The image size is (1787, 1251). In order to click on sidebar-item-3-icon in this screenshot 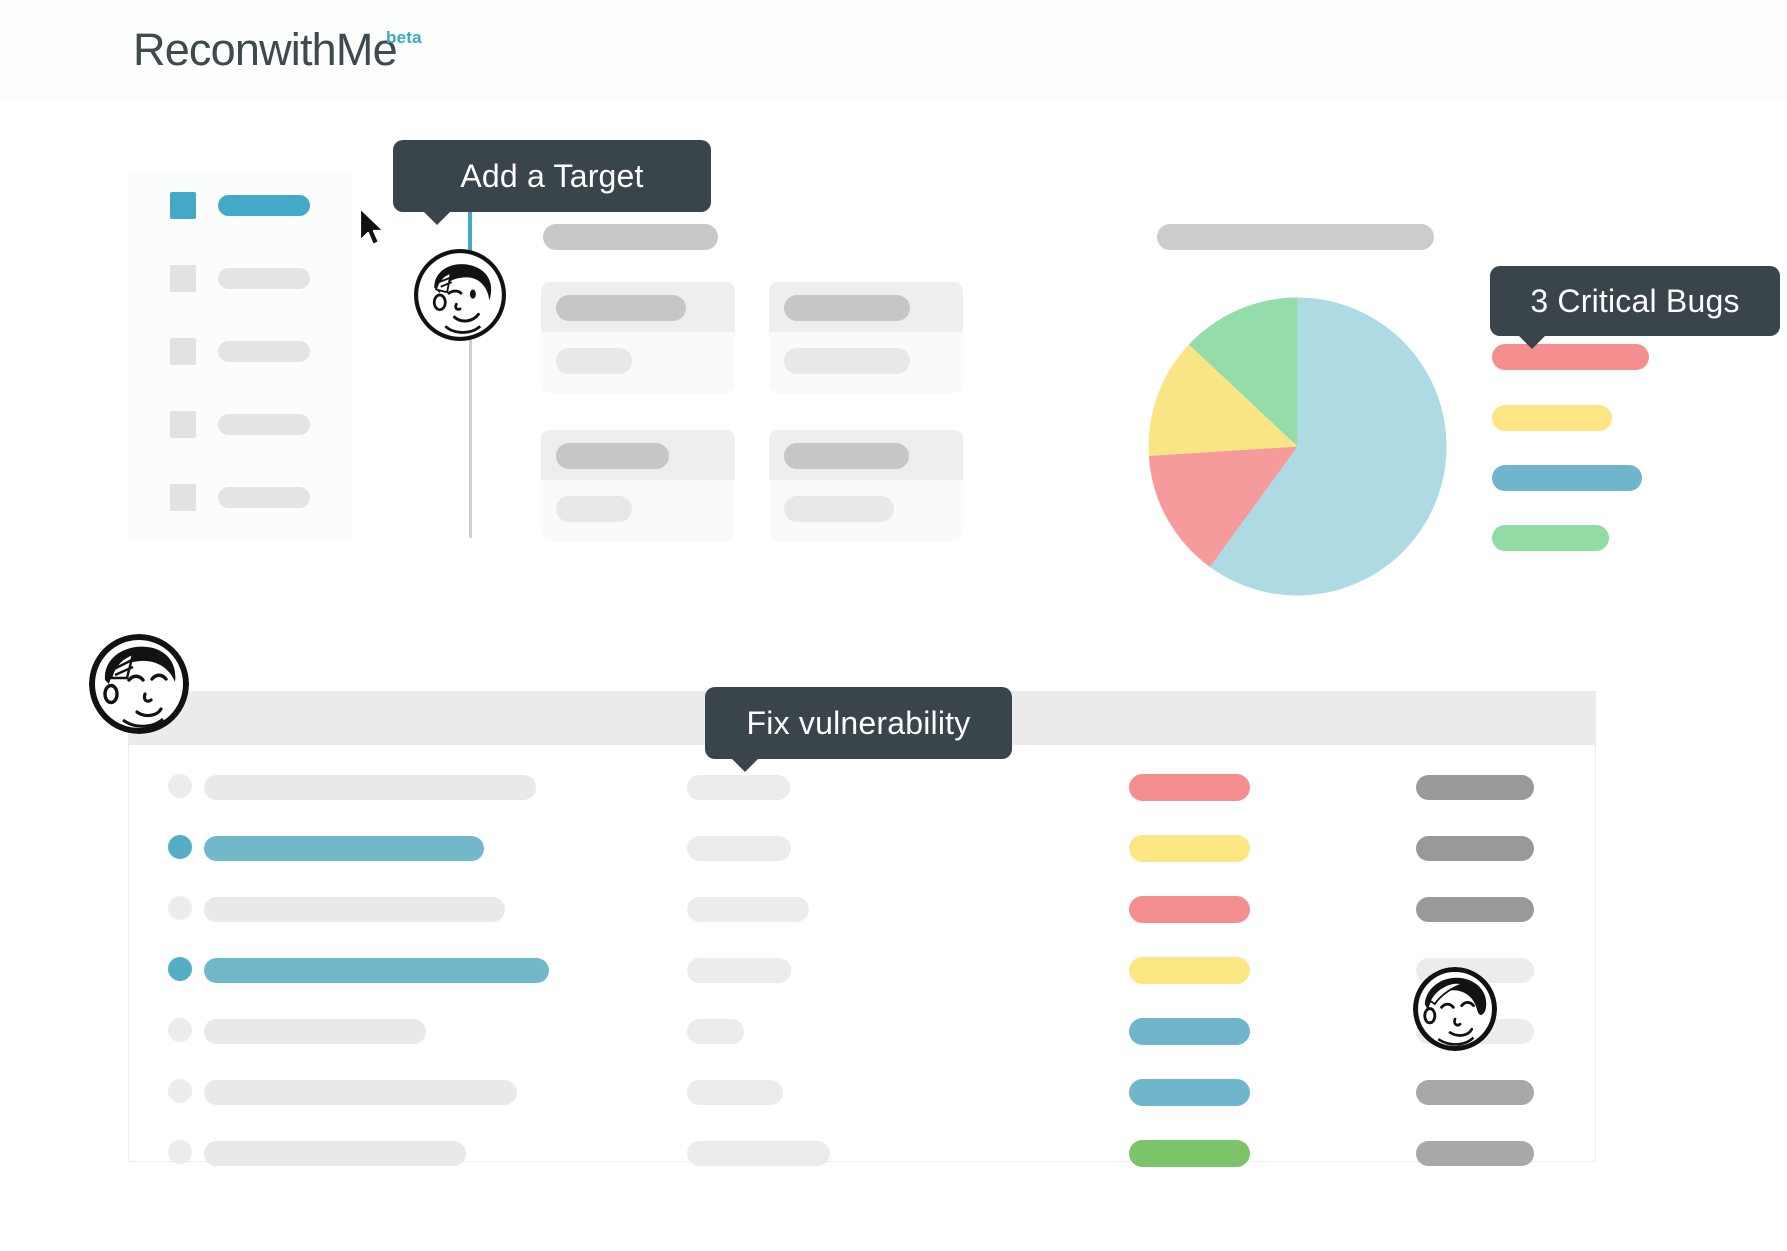, I will do `click(183, 351)`.